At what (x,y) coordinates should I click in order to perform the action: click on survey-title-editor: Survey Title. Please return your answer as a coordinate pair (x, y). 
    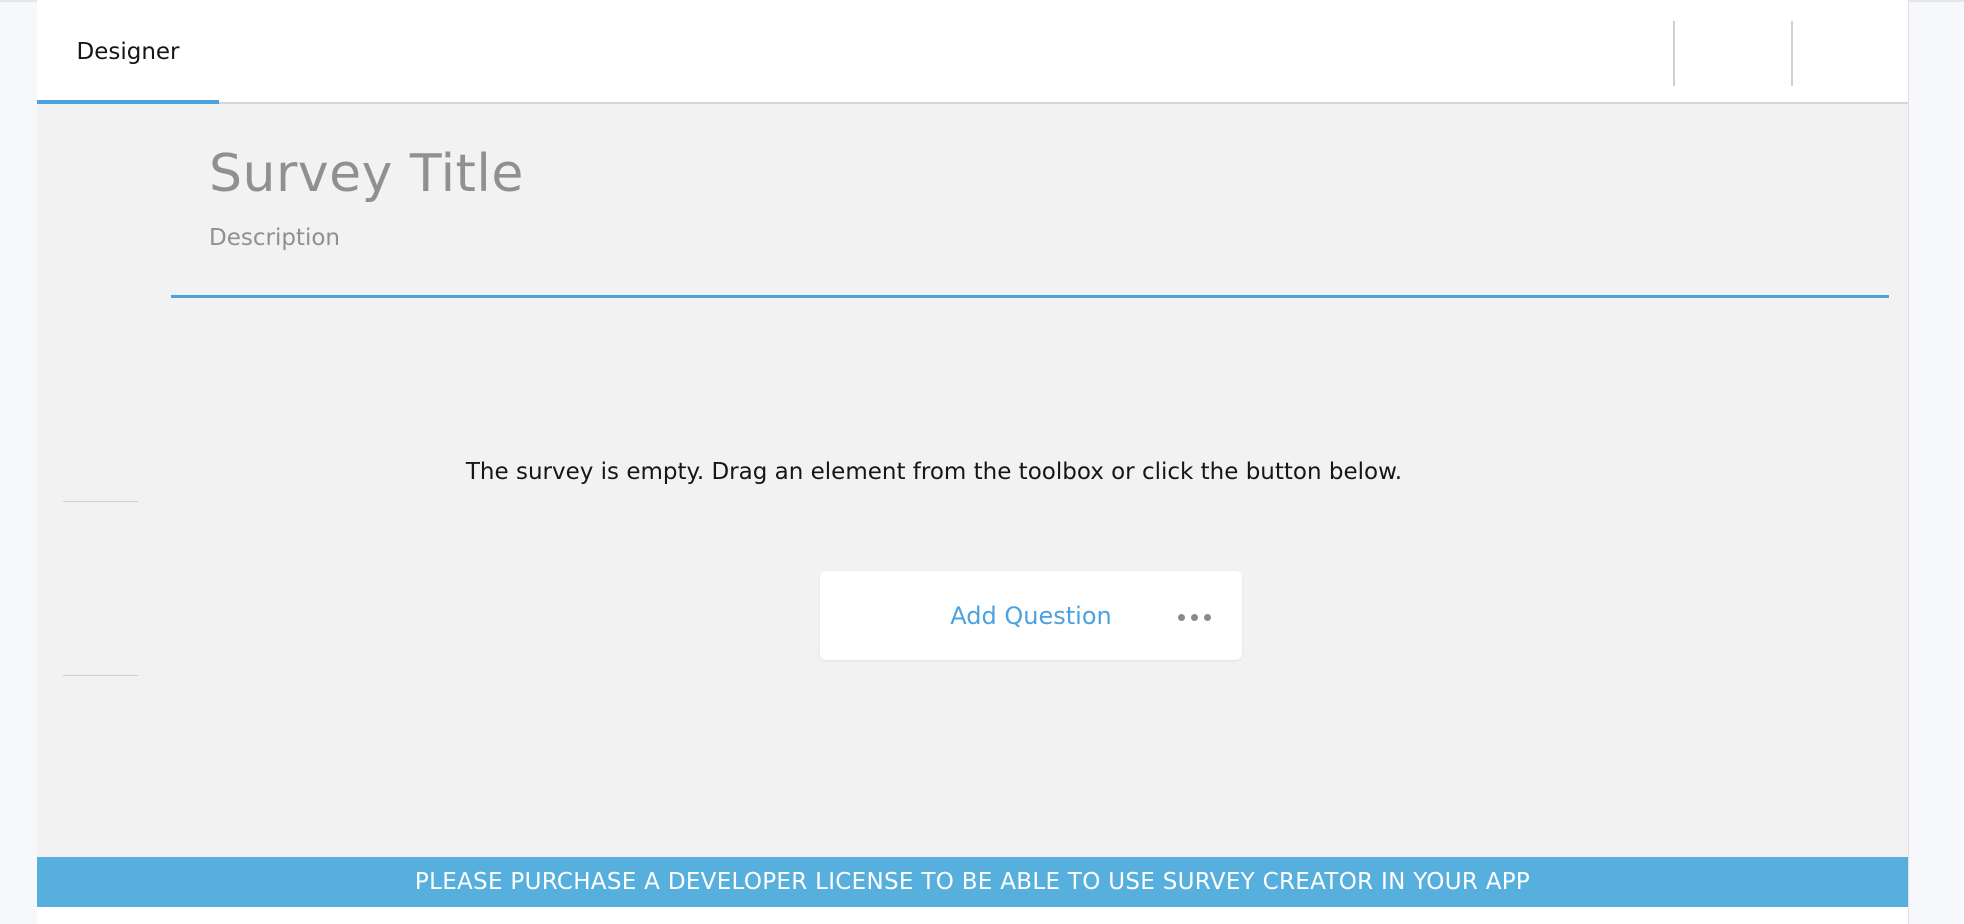
    Looking at the image, I should click on (366, 174).